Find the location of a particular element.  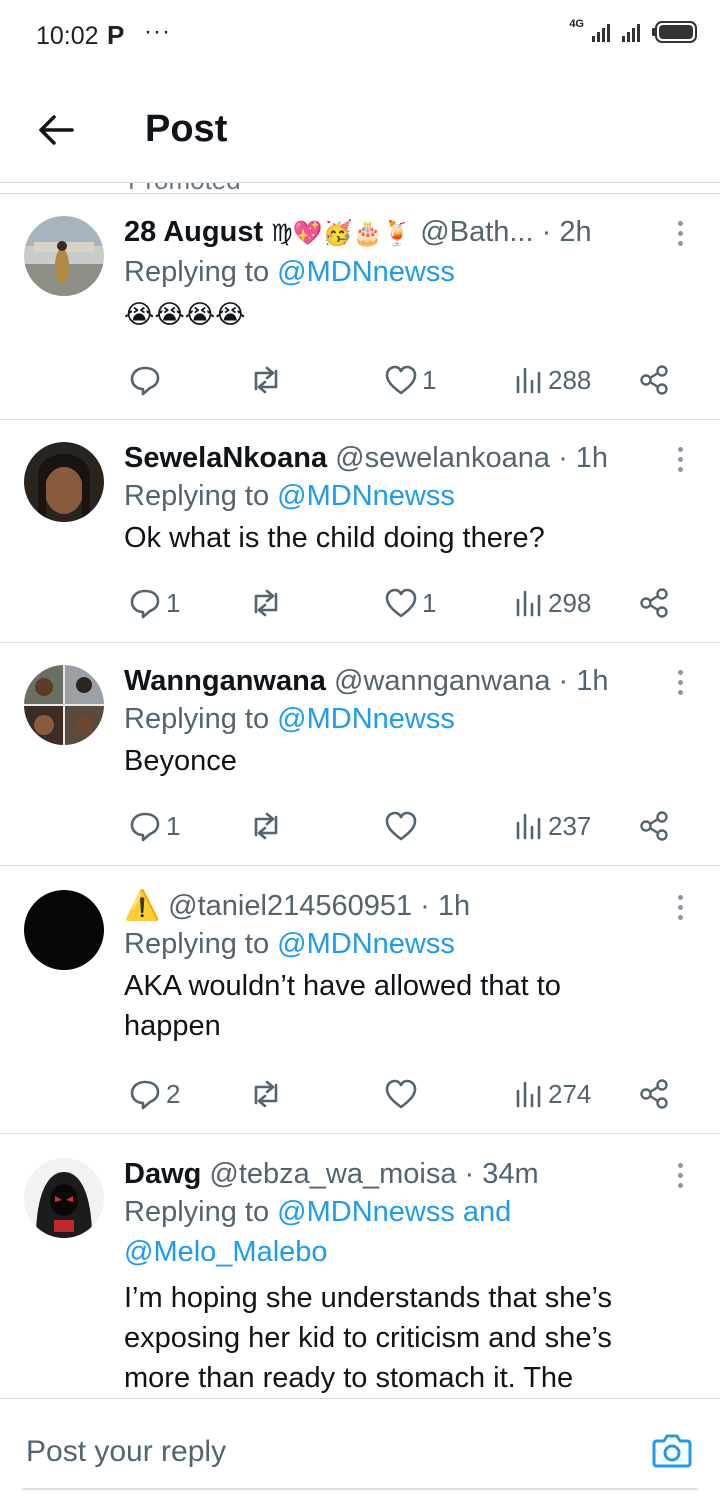

display-name: Dawg is located at coordinates (162, 1174).